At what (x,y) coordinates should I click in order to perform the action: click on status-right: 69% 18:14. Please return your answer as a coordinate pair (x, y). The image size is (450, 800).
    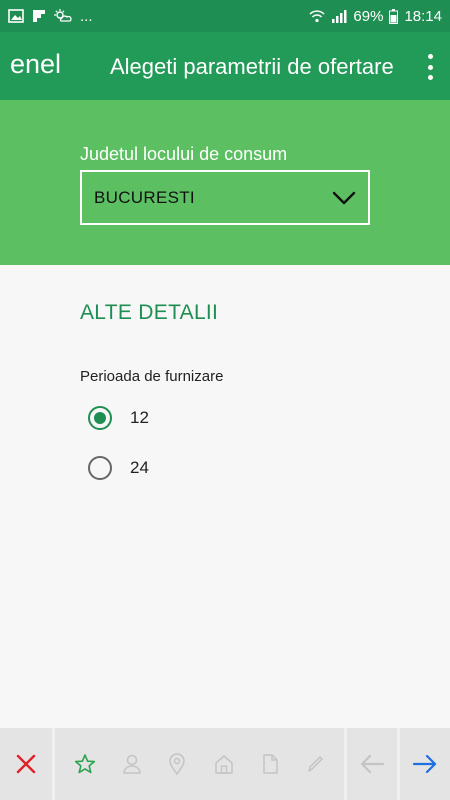
    Looking at the image, I should click on (375, 16).